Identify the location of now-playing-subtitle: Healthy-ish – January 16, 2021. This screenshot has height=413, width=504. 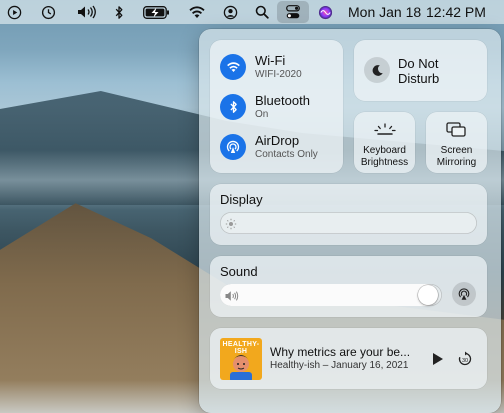
(339, 365).